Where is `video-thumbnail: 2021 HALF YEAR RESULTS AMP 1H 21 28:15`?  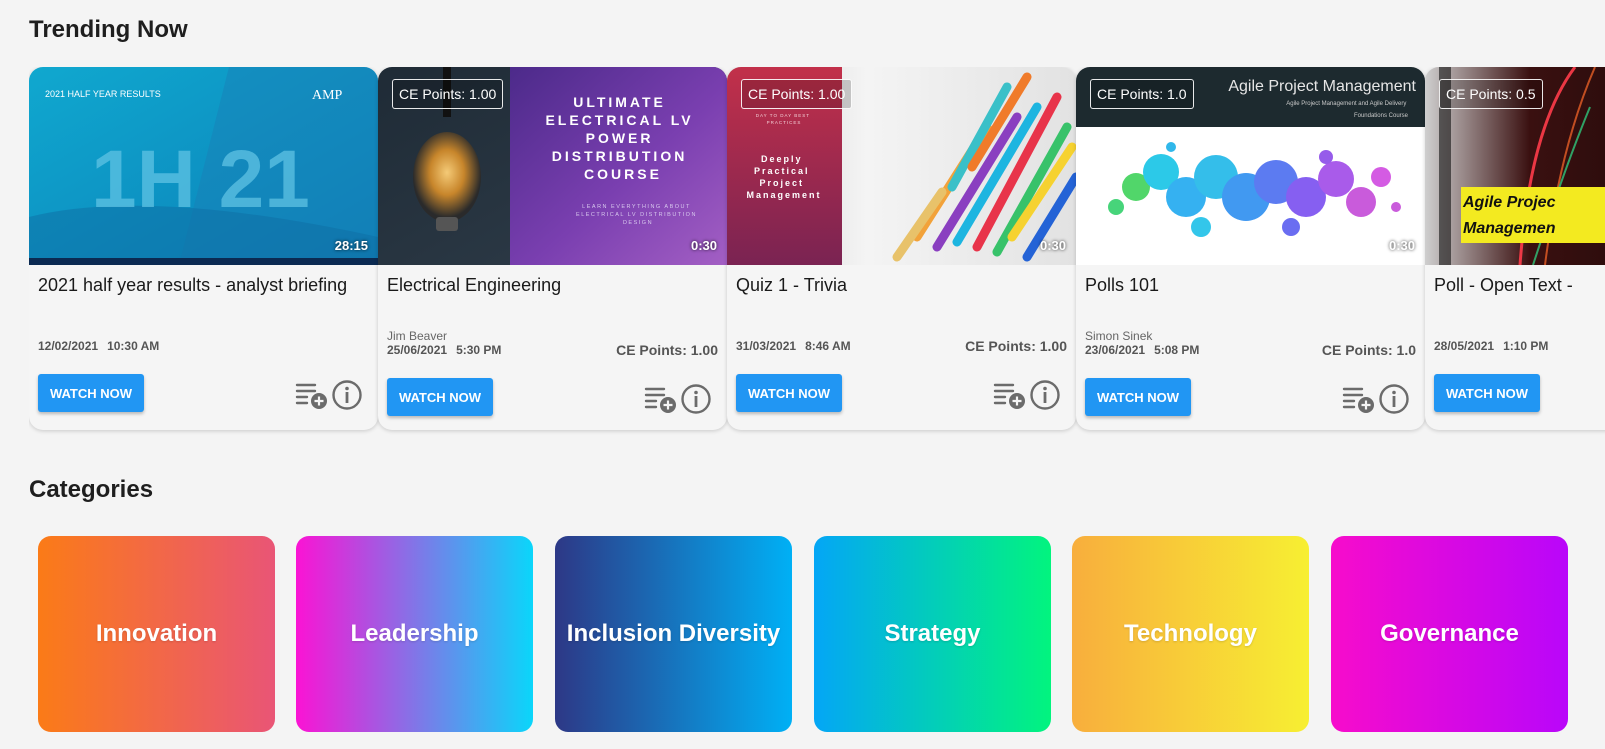
video-thumbnail: 2021 HALF YEAR RESULTS AMP 1H 21 28:15 is located at coordinates (203, 166).